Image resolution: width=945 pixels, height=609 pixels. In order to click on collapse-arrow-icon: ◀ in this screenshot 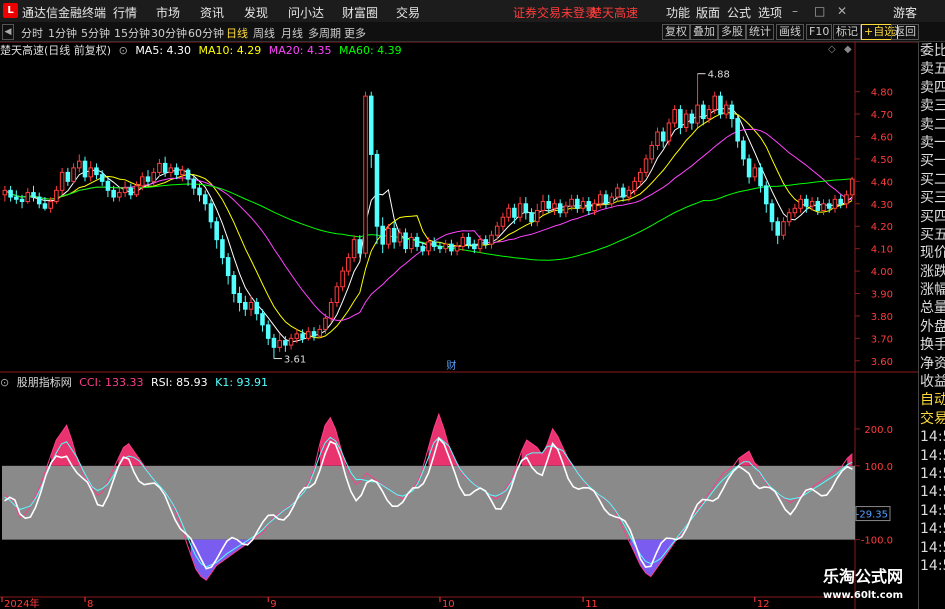, I will do `click(8, 32)`.